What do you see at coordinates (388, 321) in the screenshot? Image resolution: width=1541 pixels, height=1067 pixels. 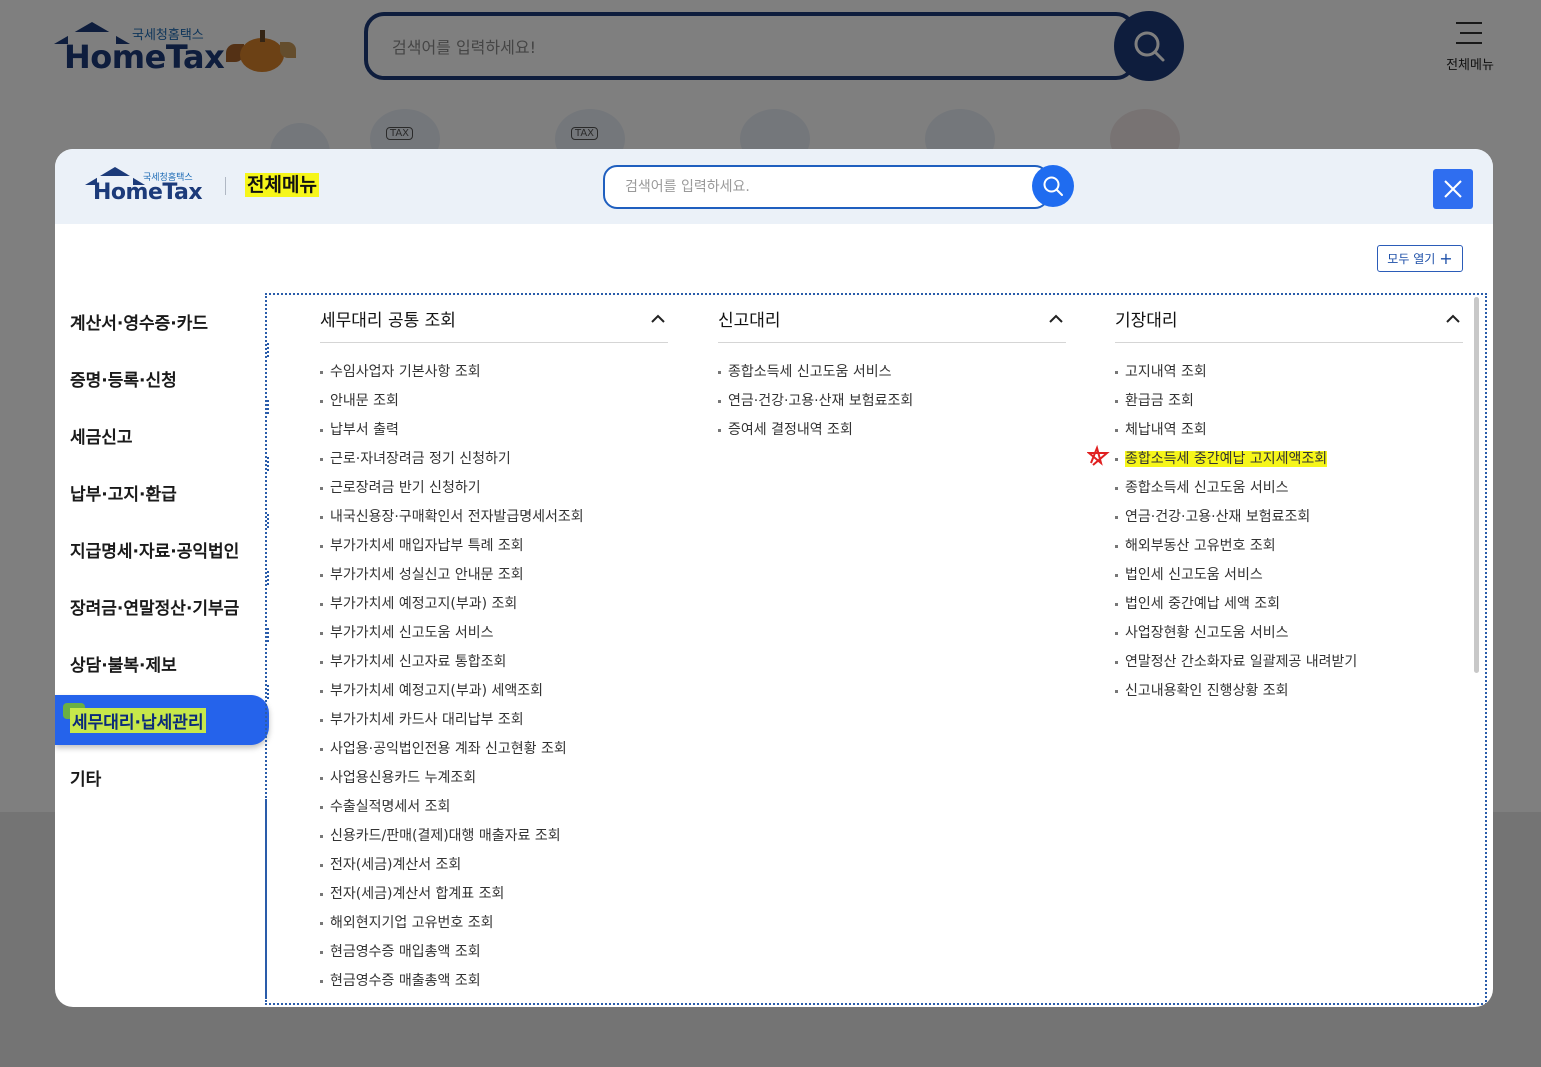 I see `column-title: 세무대리 공통 조회` at bounding box center [388, 321].